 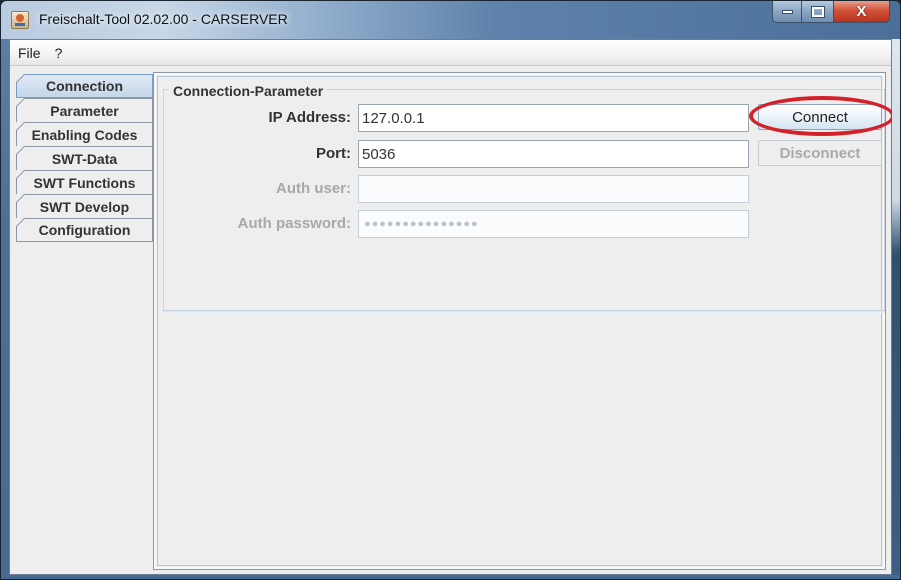 I want to click on tab-enabling-codes: Enabling Codes, so click(x=84, y=134).